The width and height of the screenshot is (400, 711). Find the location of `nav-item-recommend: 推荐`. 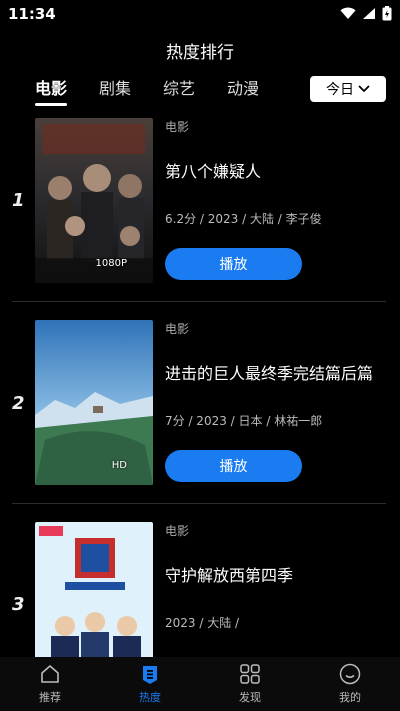

nav-item-recommend: 推荐 is located at coordinates (50, 684).